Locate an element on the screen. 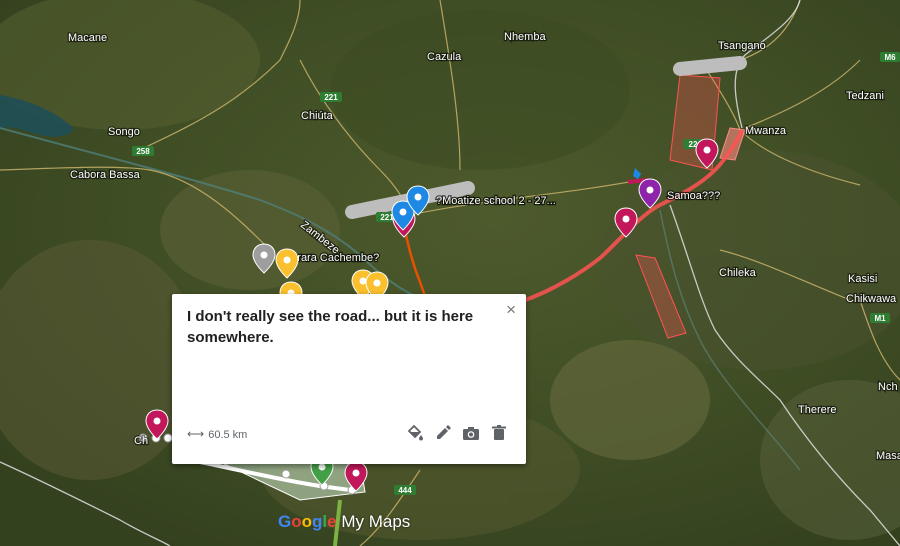 Image resolution: width=900 pixels, height=546 pixels. my-maps-text: My Maps is located at coordinates (376, 521).